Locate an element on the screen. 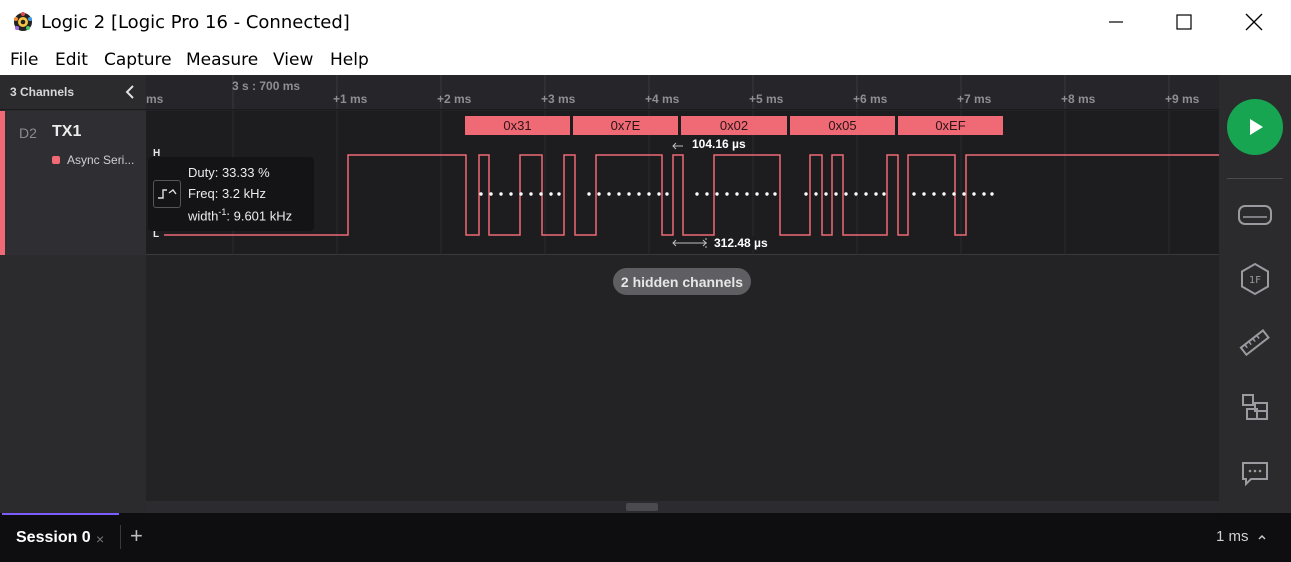 The height and width of the screenshot is (562, 1291). close-session-icon: × is located at coordinates (100, 539).